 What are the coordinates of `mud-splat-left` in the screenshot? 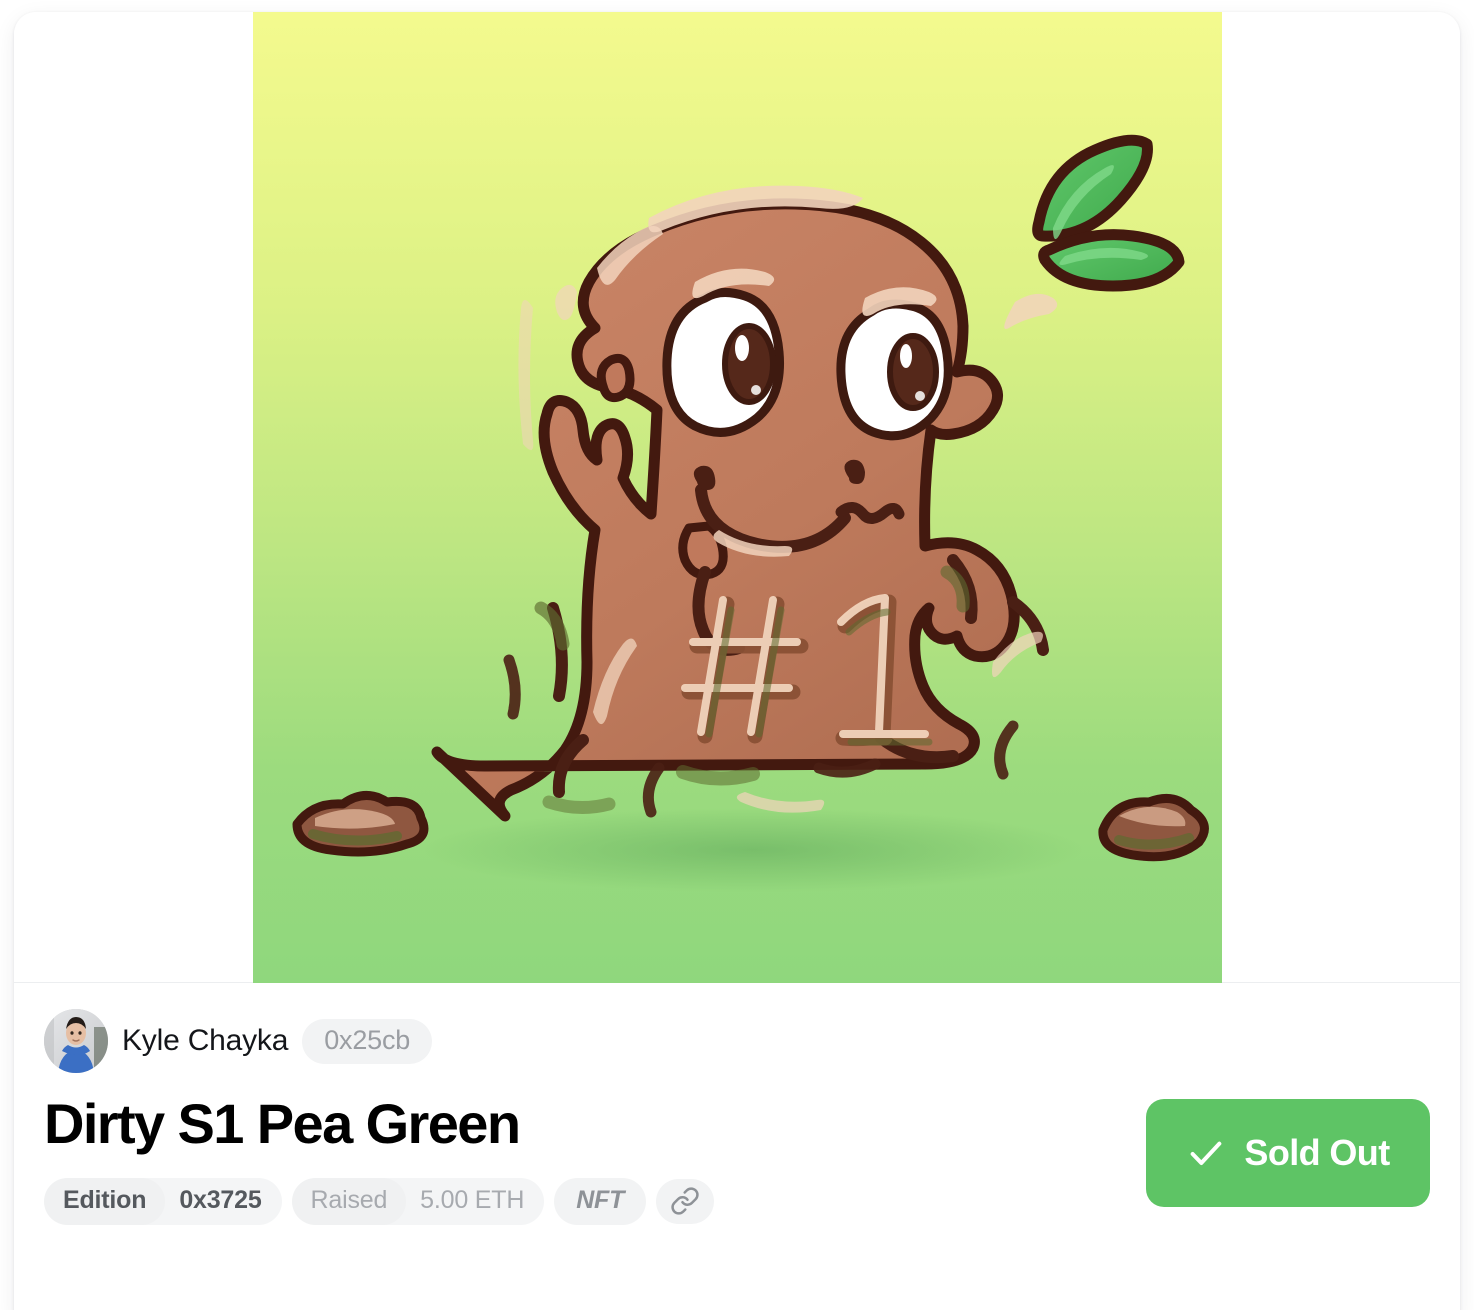 It's located at (360, 824).